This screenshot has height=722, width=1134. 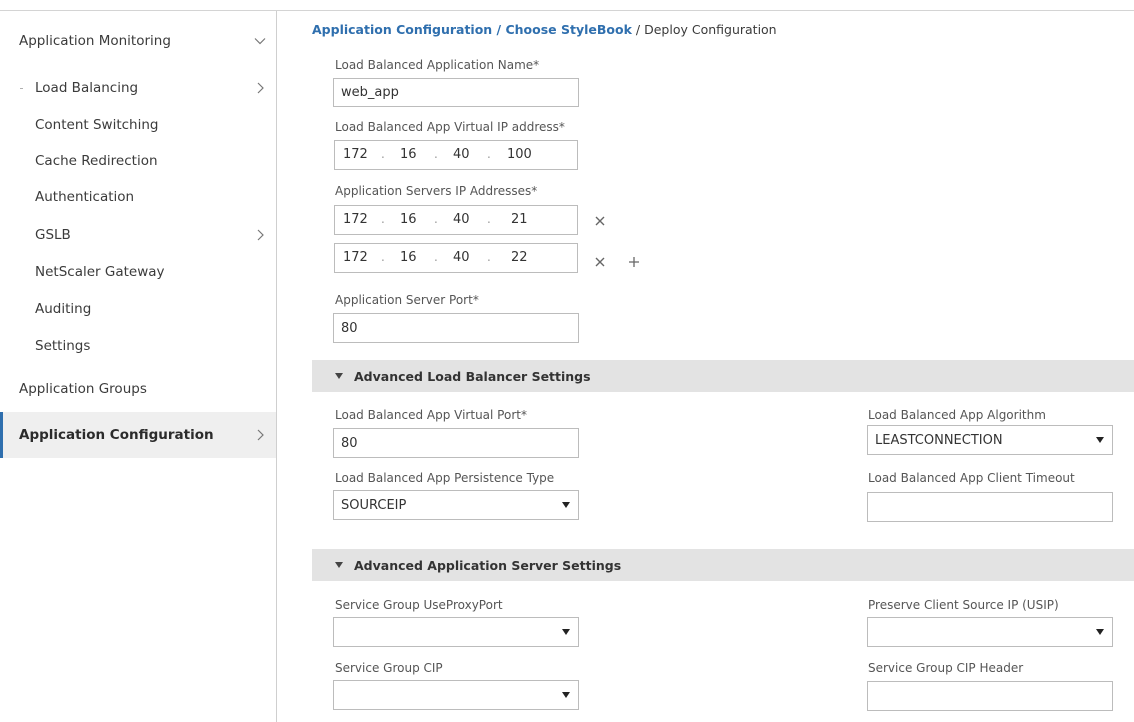 I want to click on cip-select, so click(x=456, y=695).